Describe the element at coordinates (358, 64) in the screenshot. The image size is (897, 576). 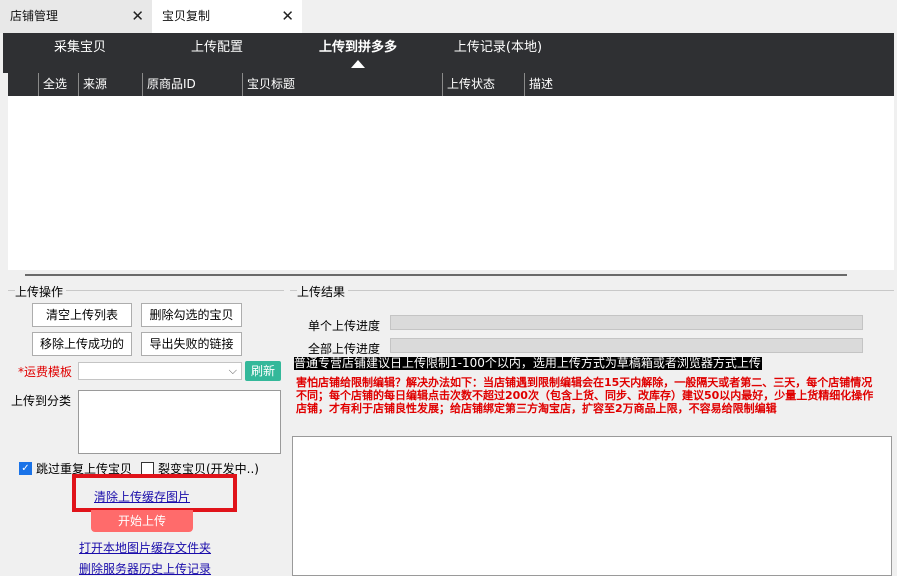
I see `active-caret-icon` at that location.